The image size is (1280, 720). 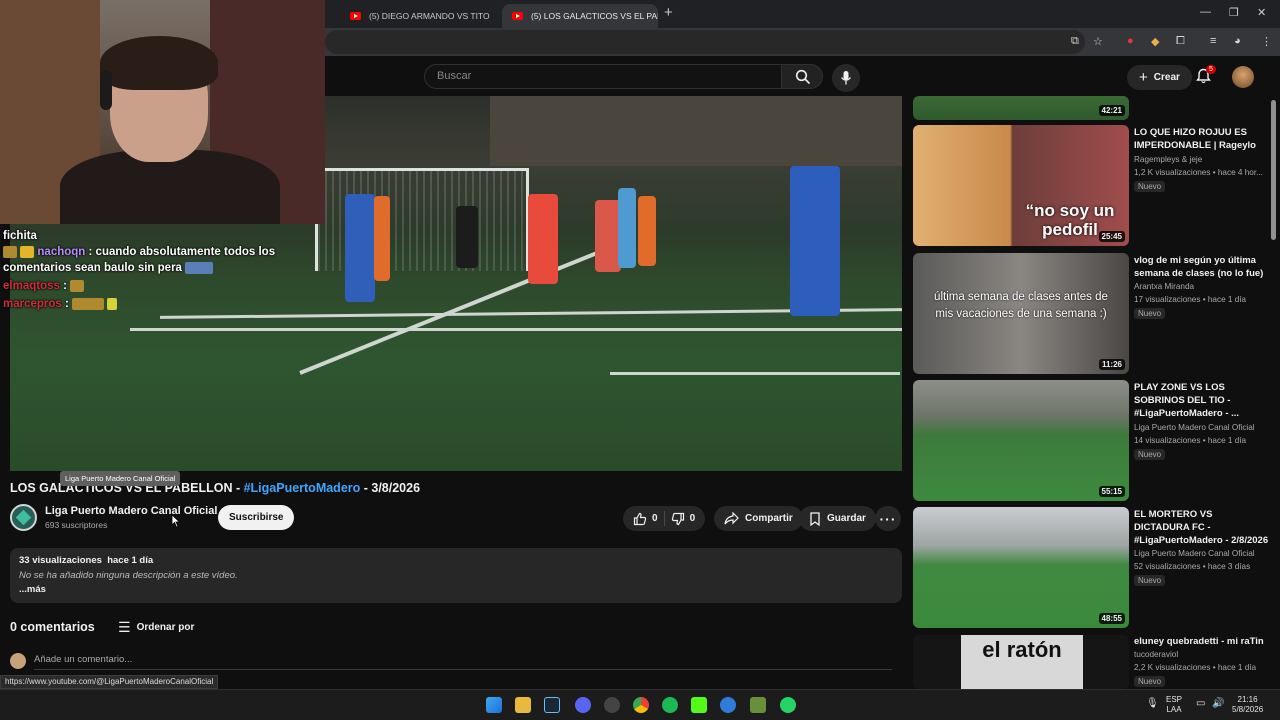 I want to click on recommended-channel: Ragempleys & jeje, so click(x=1201, y=159).